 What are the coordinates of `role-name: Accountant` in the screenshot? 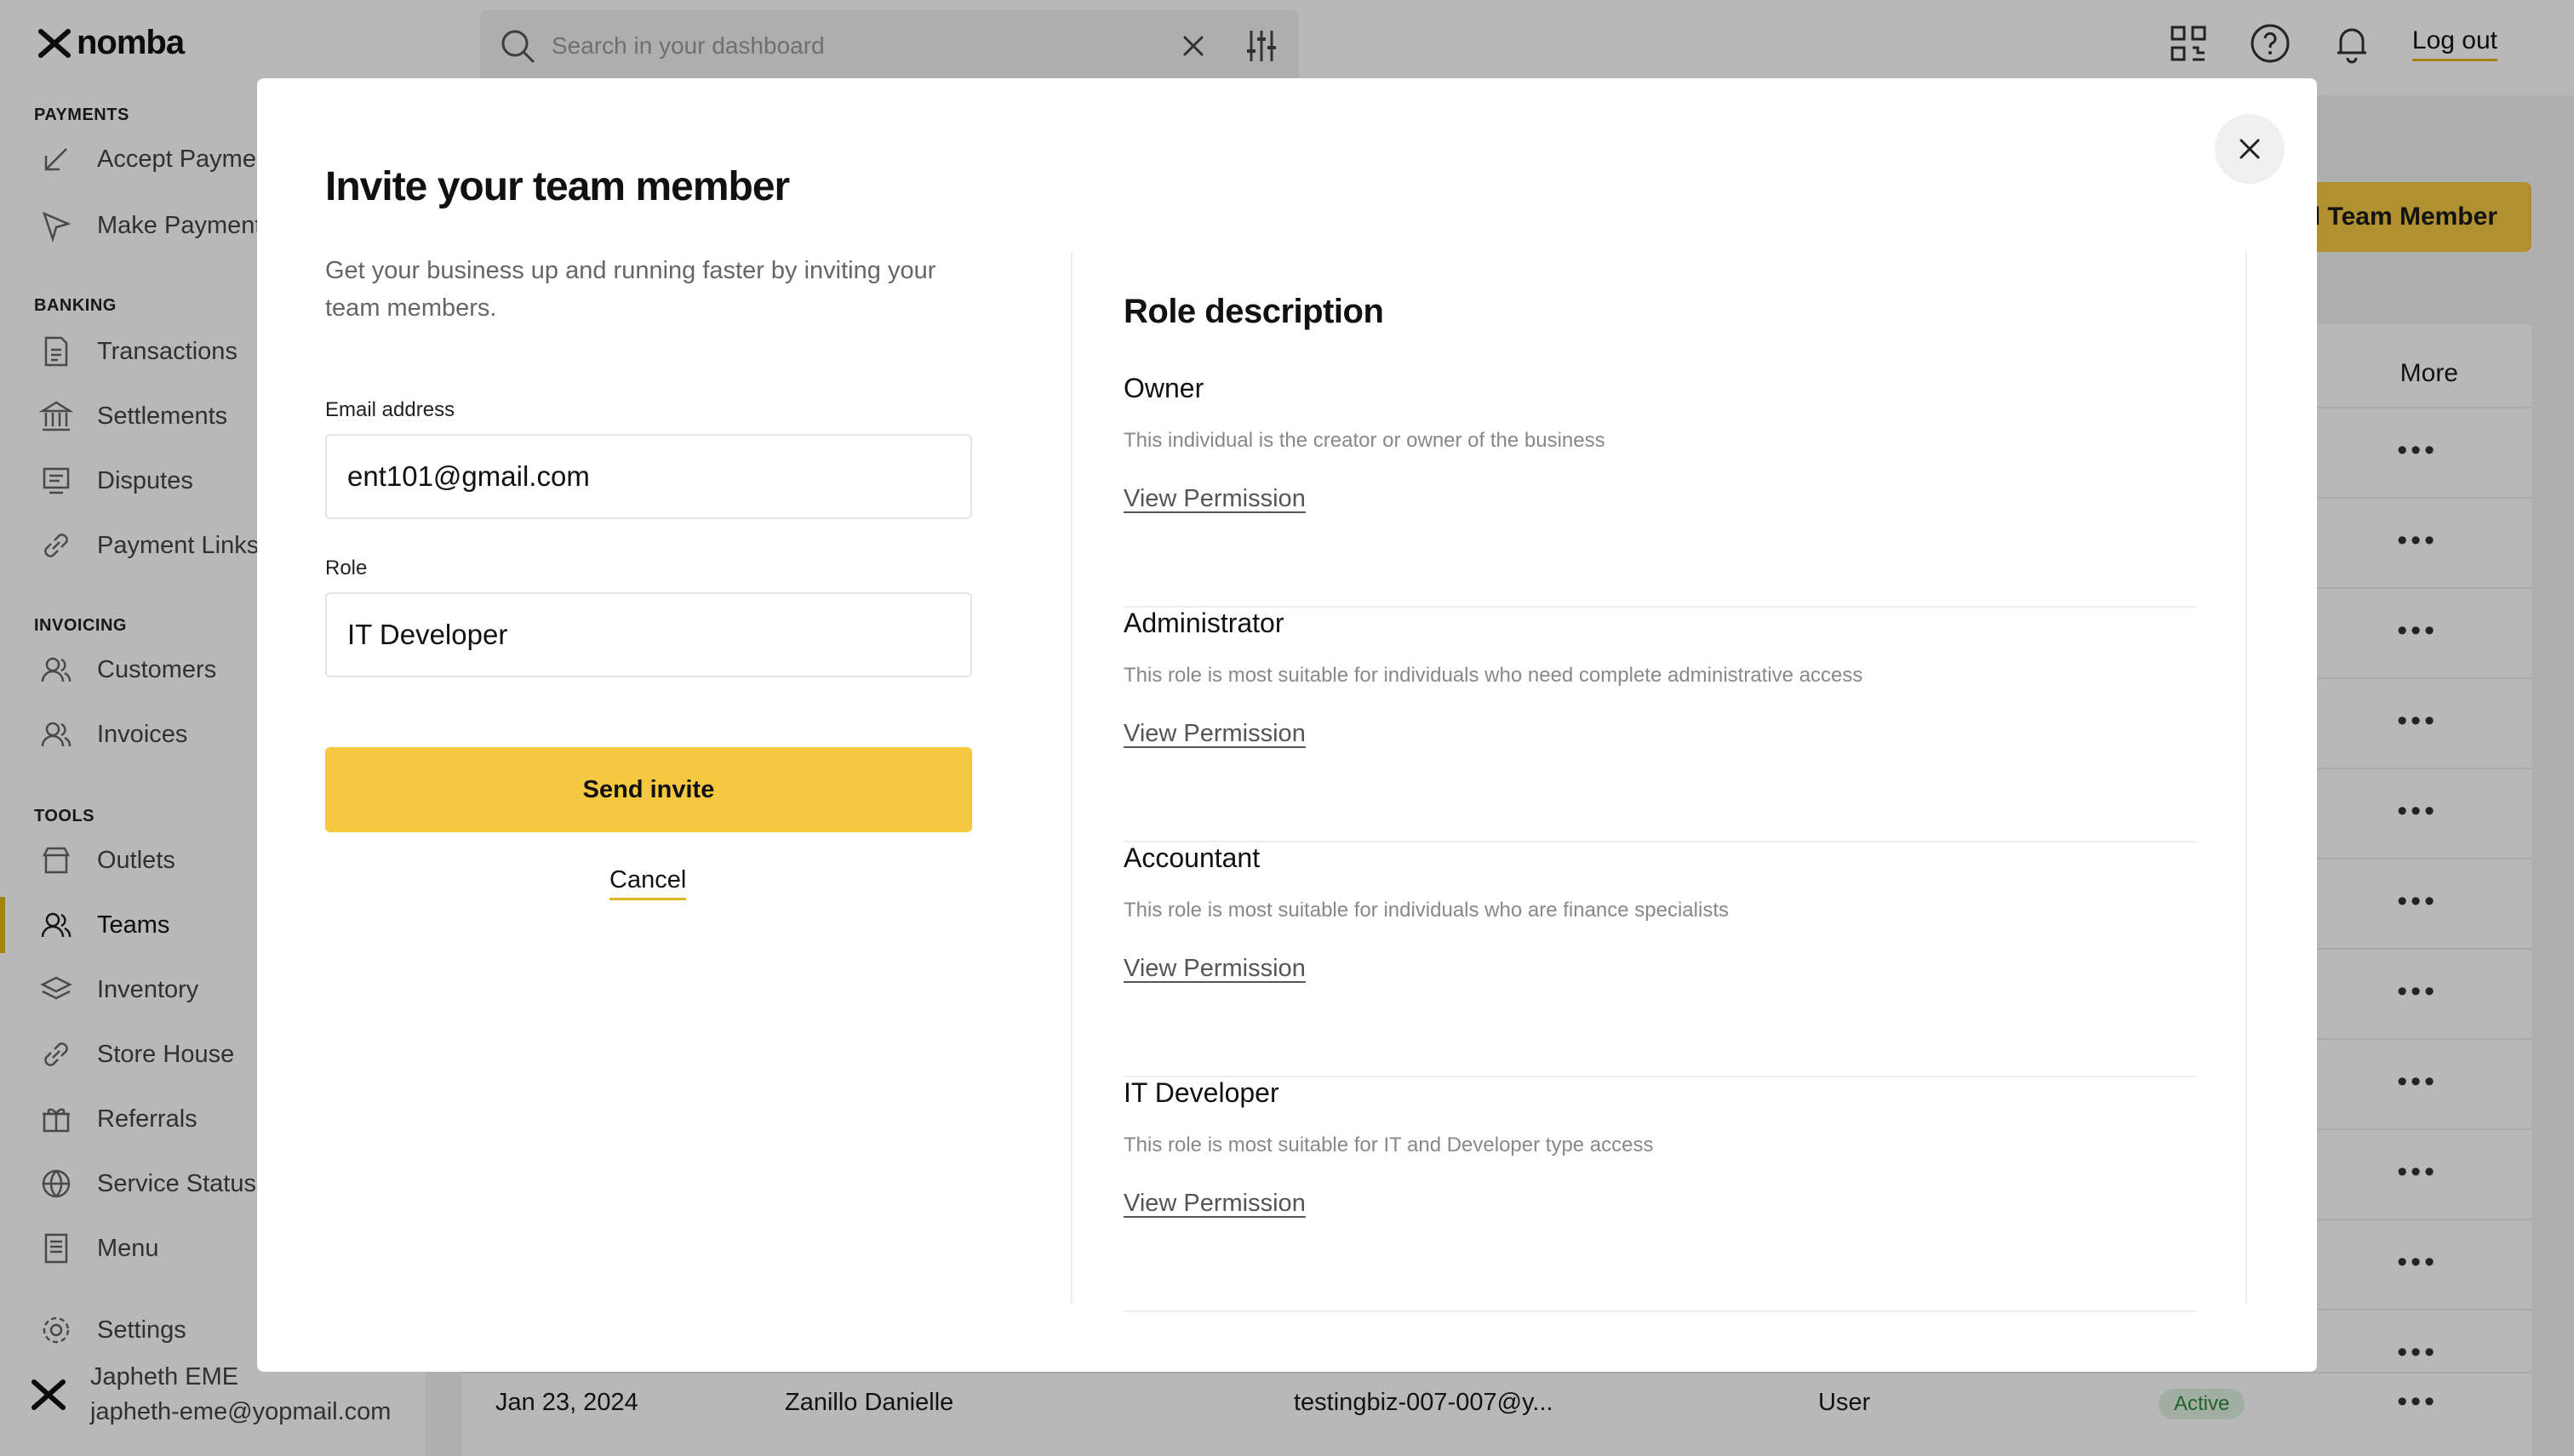 It's located at (1192, 857).